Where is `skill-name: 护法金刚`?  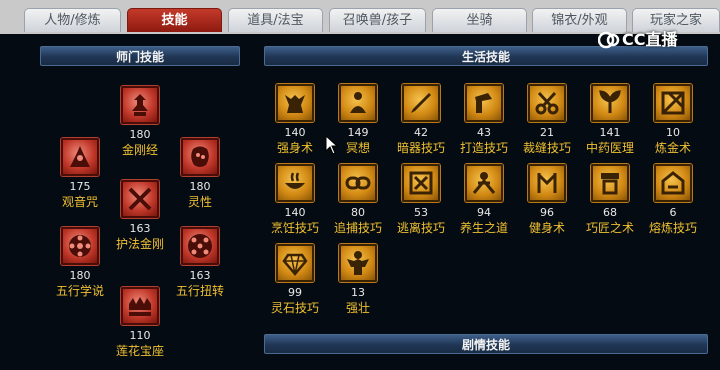
skill-name: 护法金刚 is located at coordinates (139, 244).